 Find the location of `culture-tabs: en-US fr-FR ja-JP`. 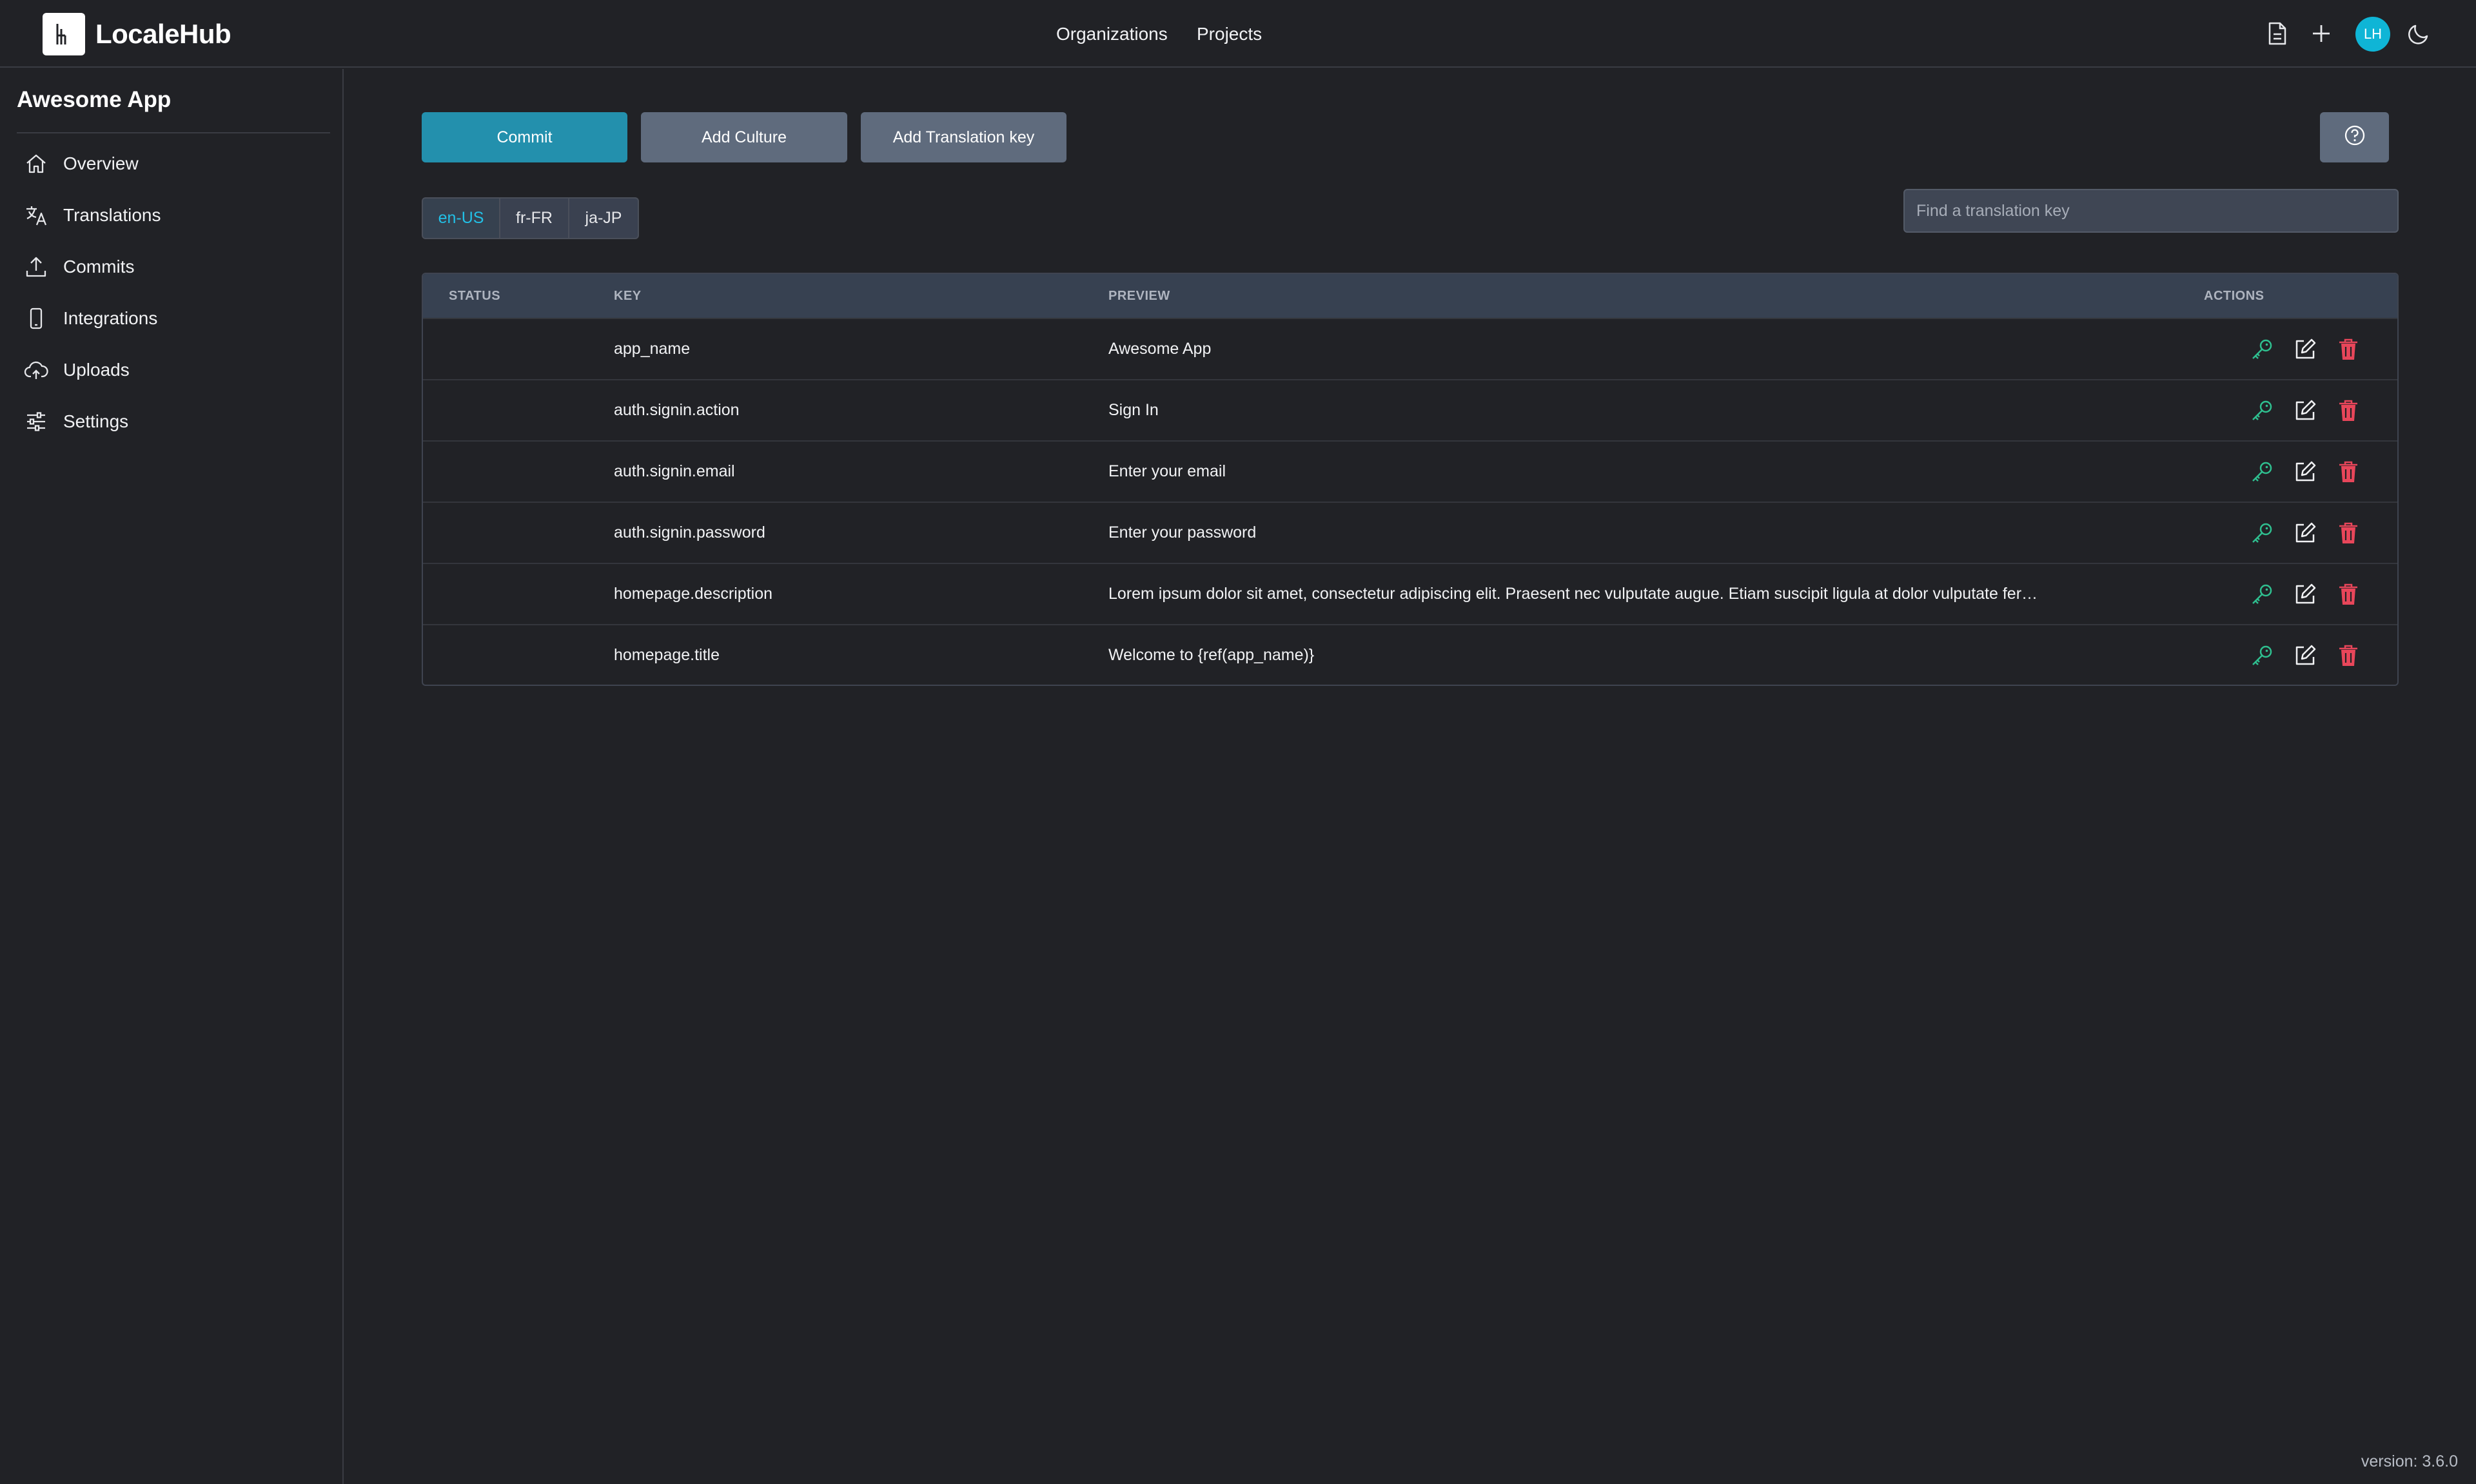

culture-tabs: en-US fr-FR ja-JP is located at coordinates (530, 218).